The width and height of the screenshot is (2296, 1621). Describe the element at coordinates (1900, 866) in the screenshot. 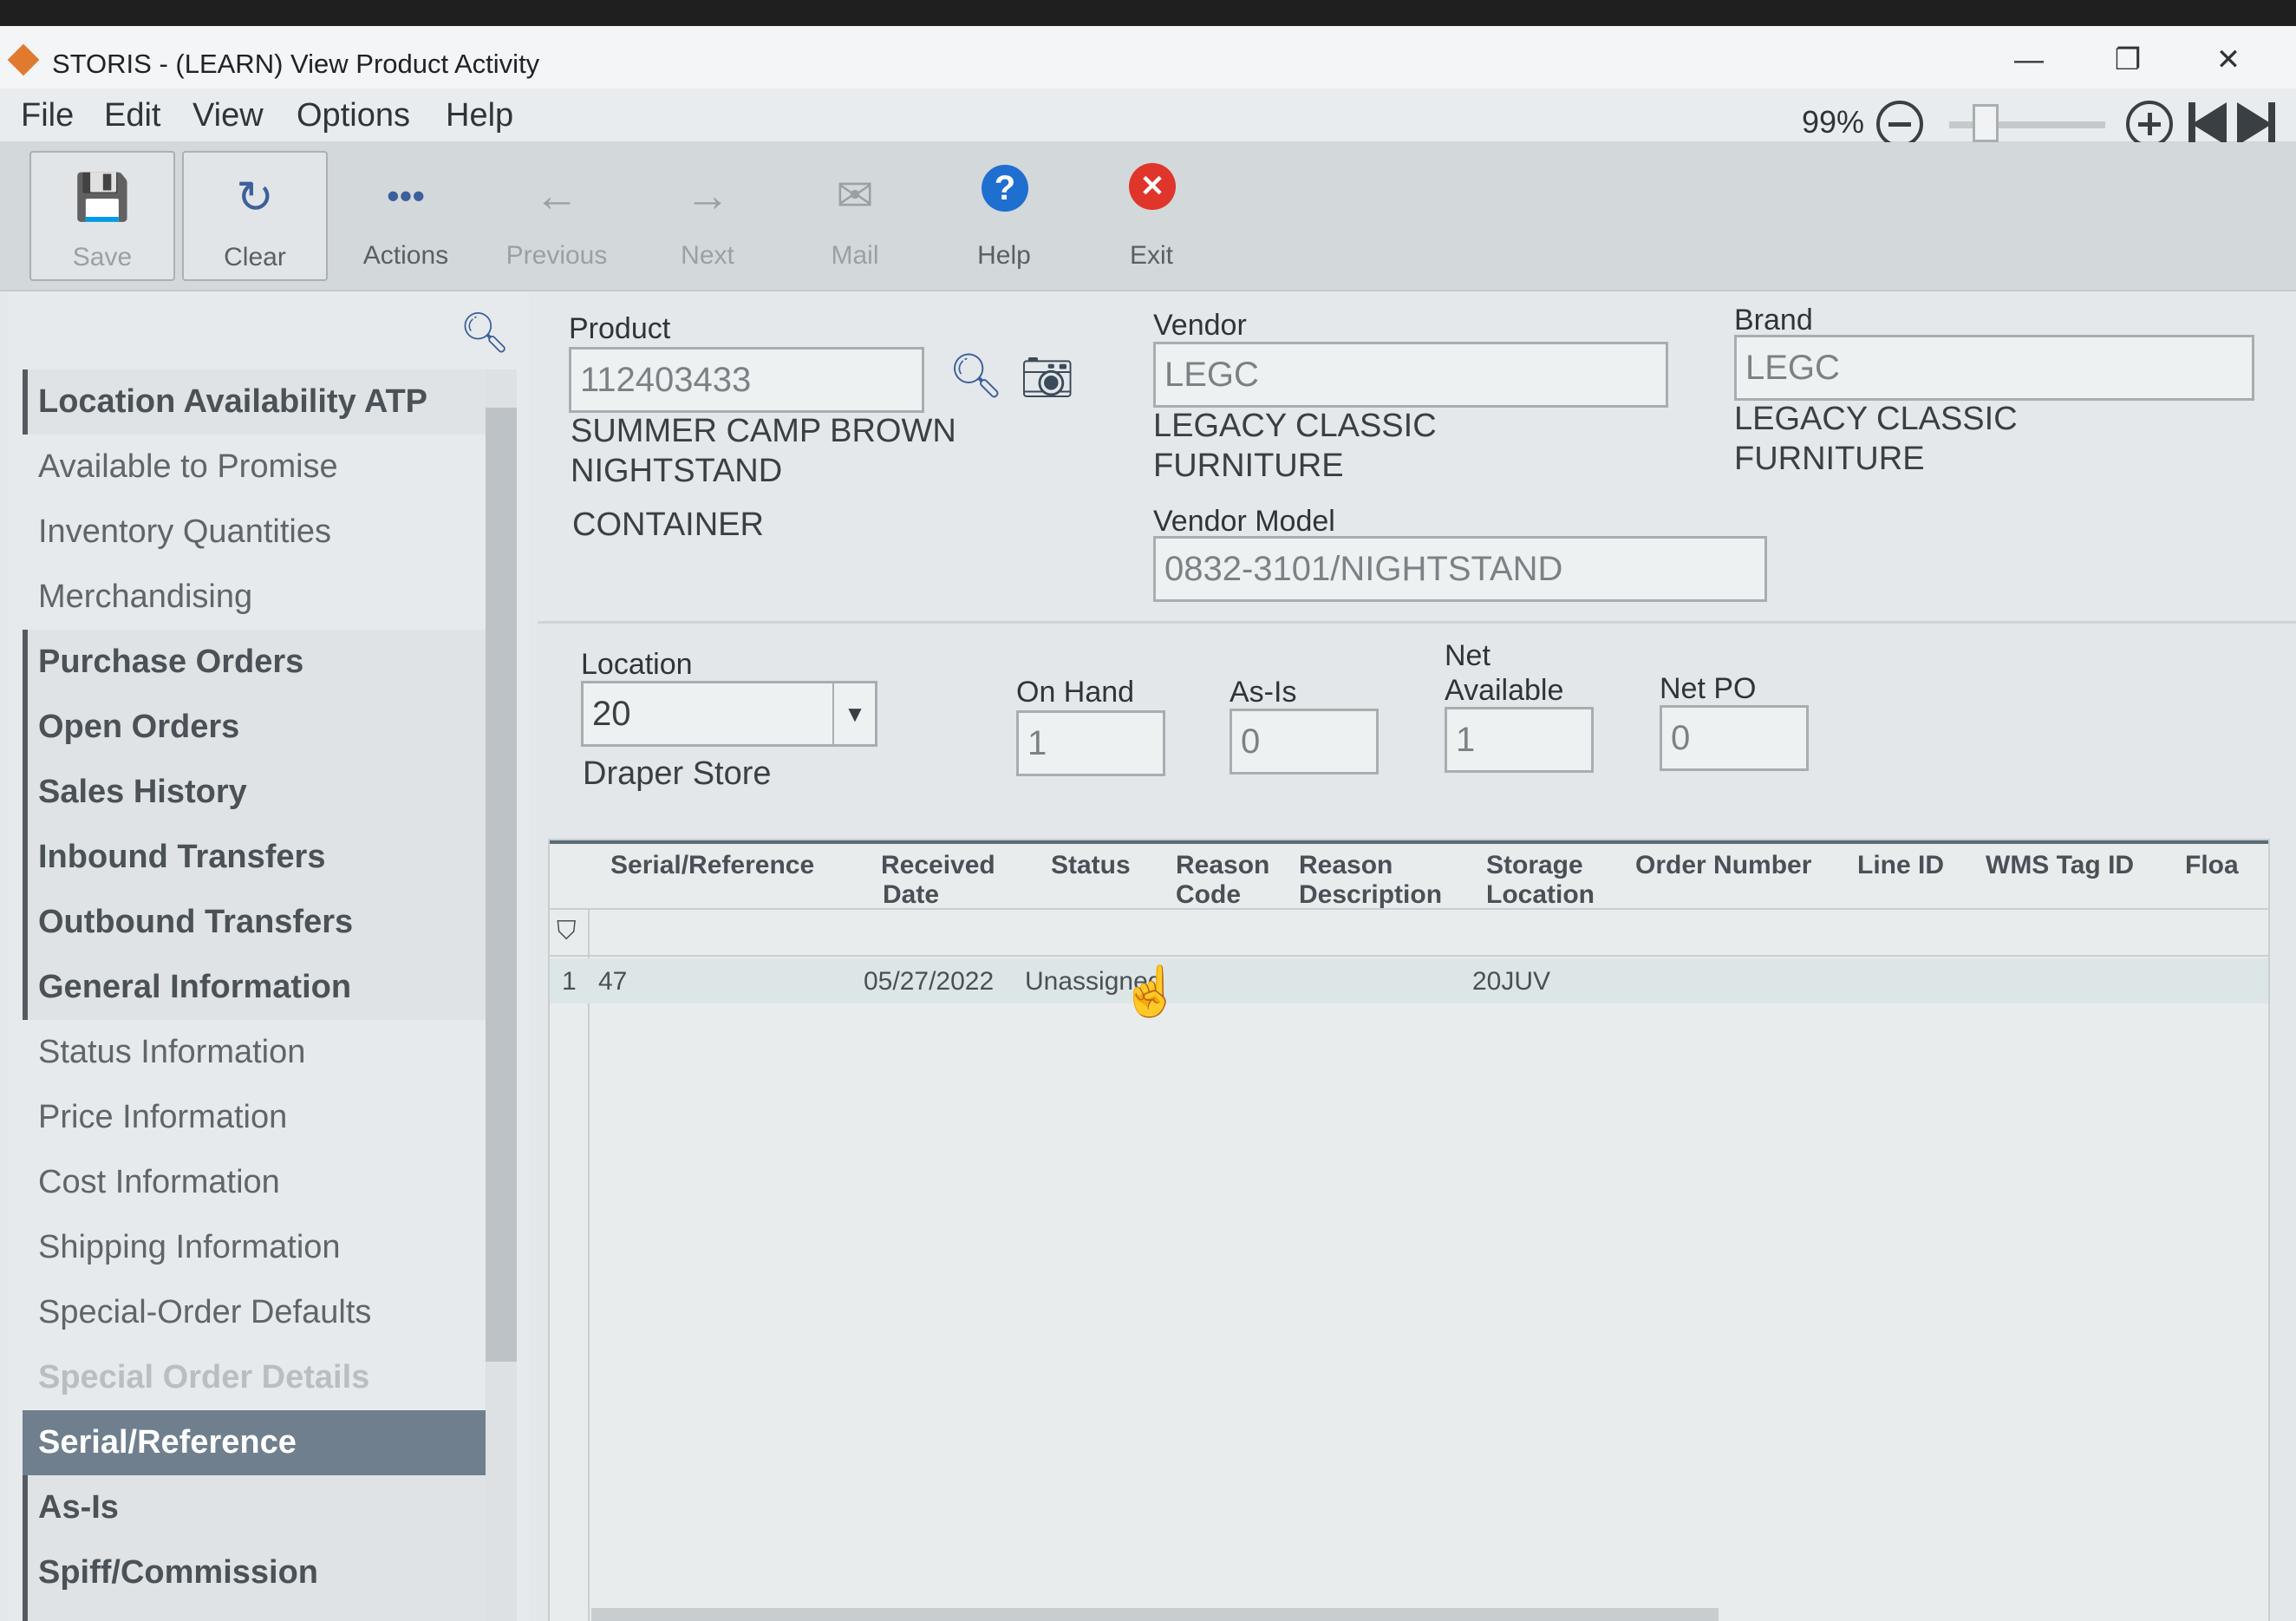

I see `column-line-id: Line ID` at that location.